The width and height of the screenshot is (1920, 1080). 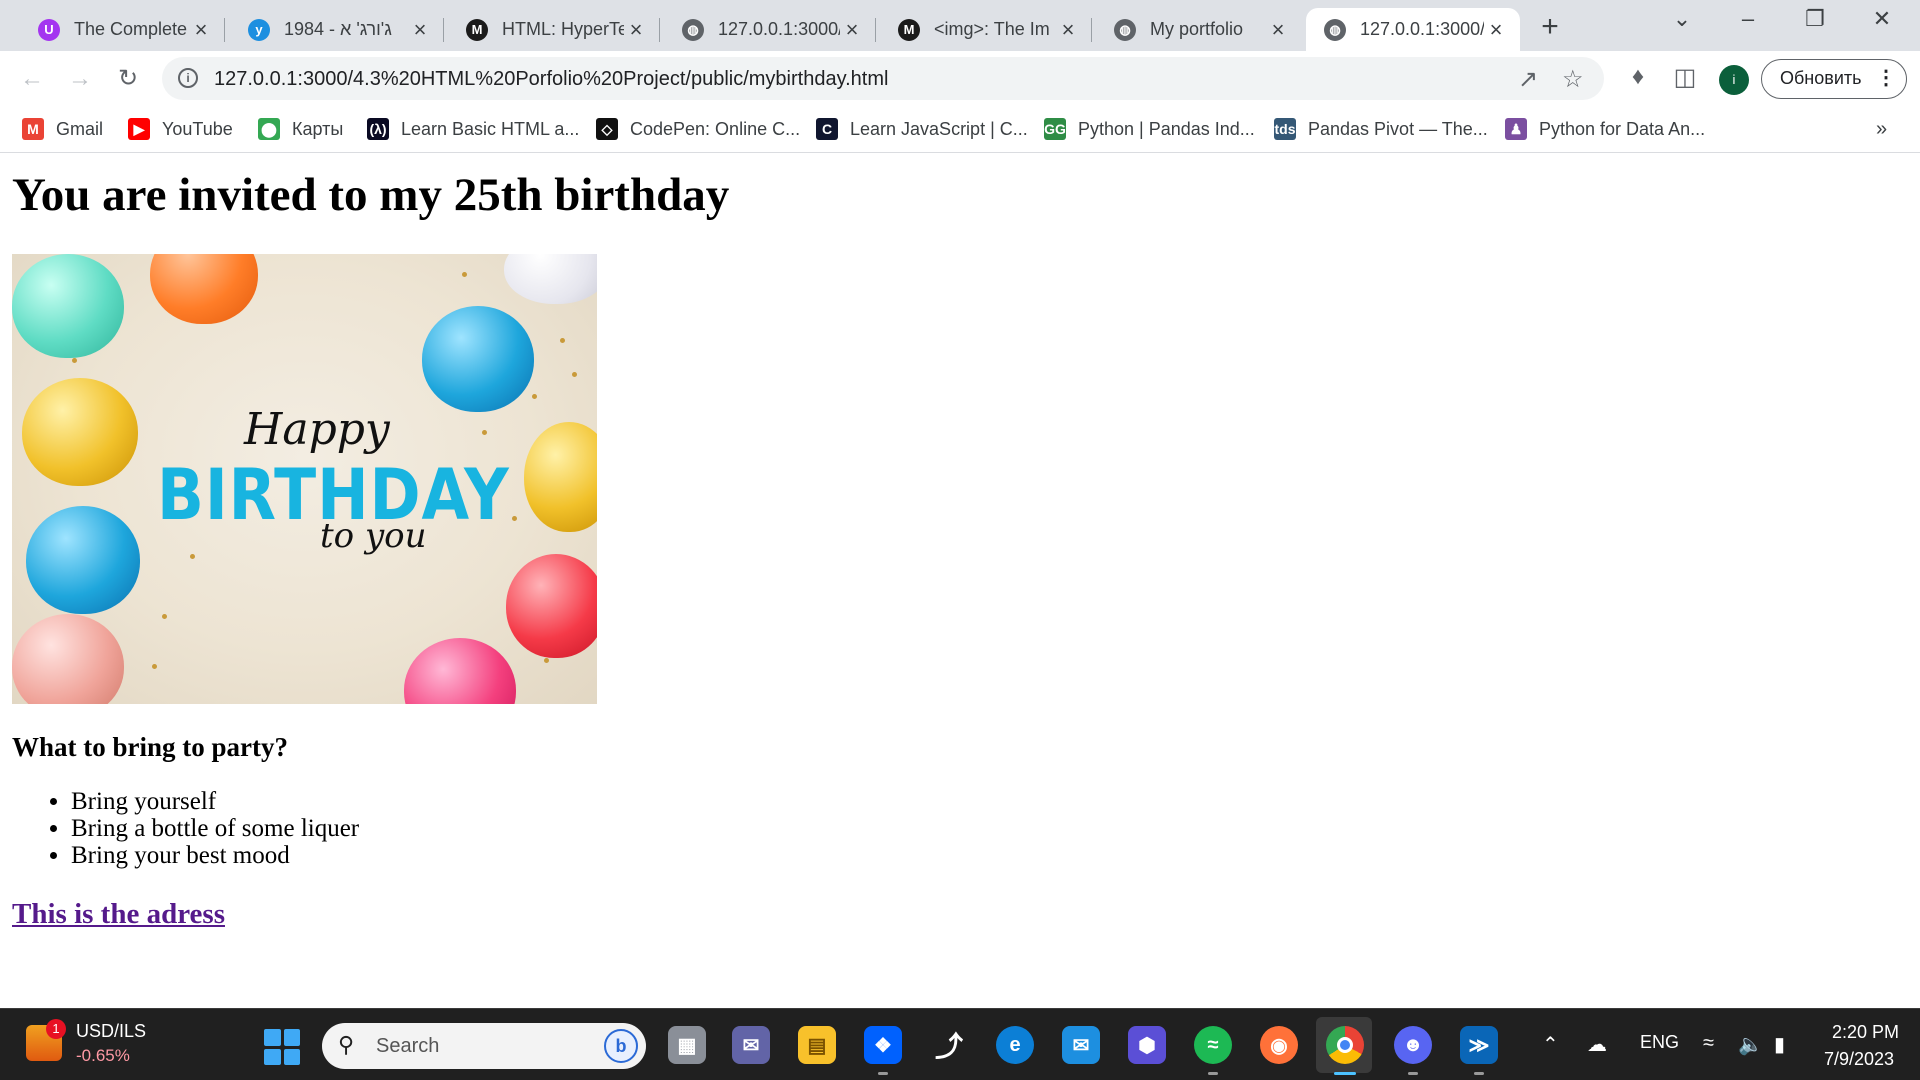 I want to click on update-button: Обновить ⋮, so click(x=1834, y=79).